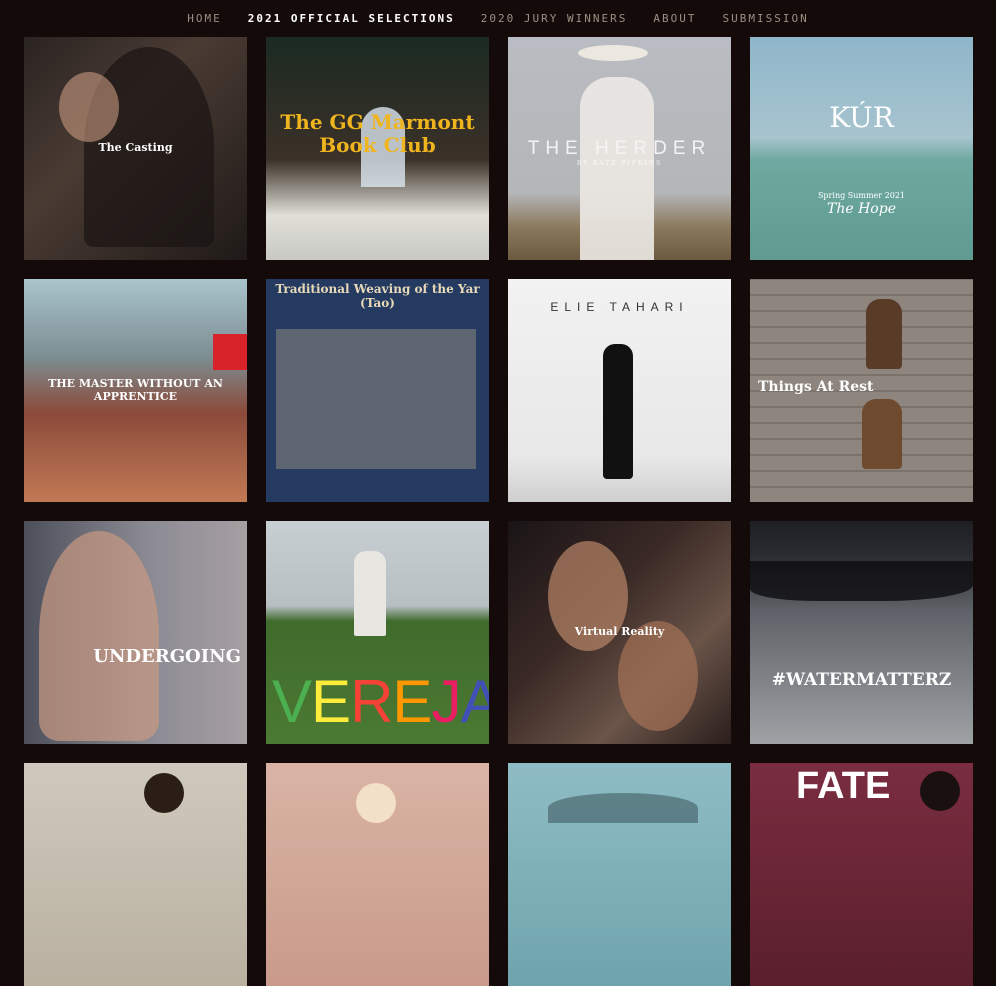 The width and height of the screenshot is (996, 986). I want to click on film-season: Spring Summer 2021, so click(861, 195).